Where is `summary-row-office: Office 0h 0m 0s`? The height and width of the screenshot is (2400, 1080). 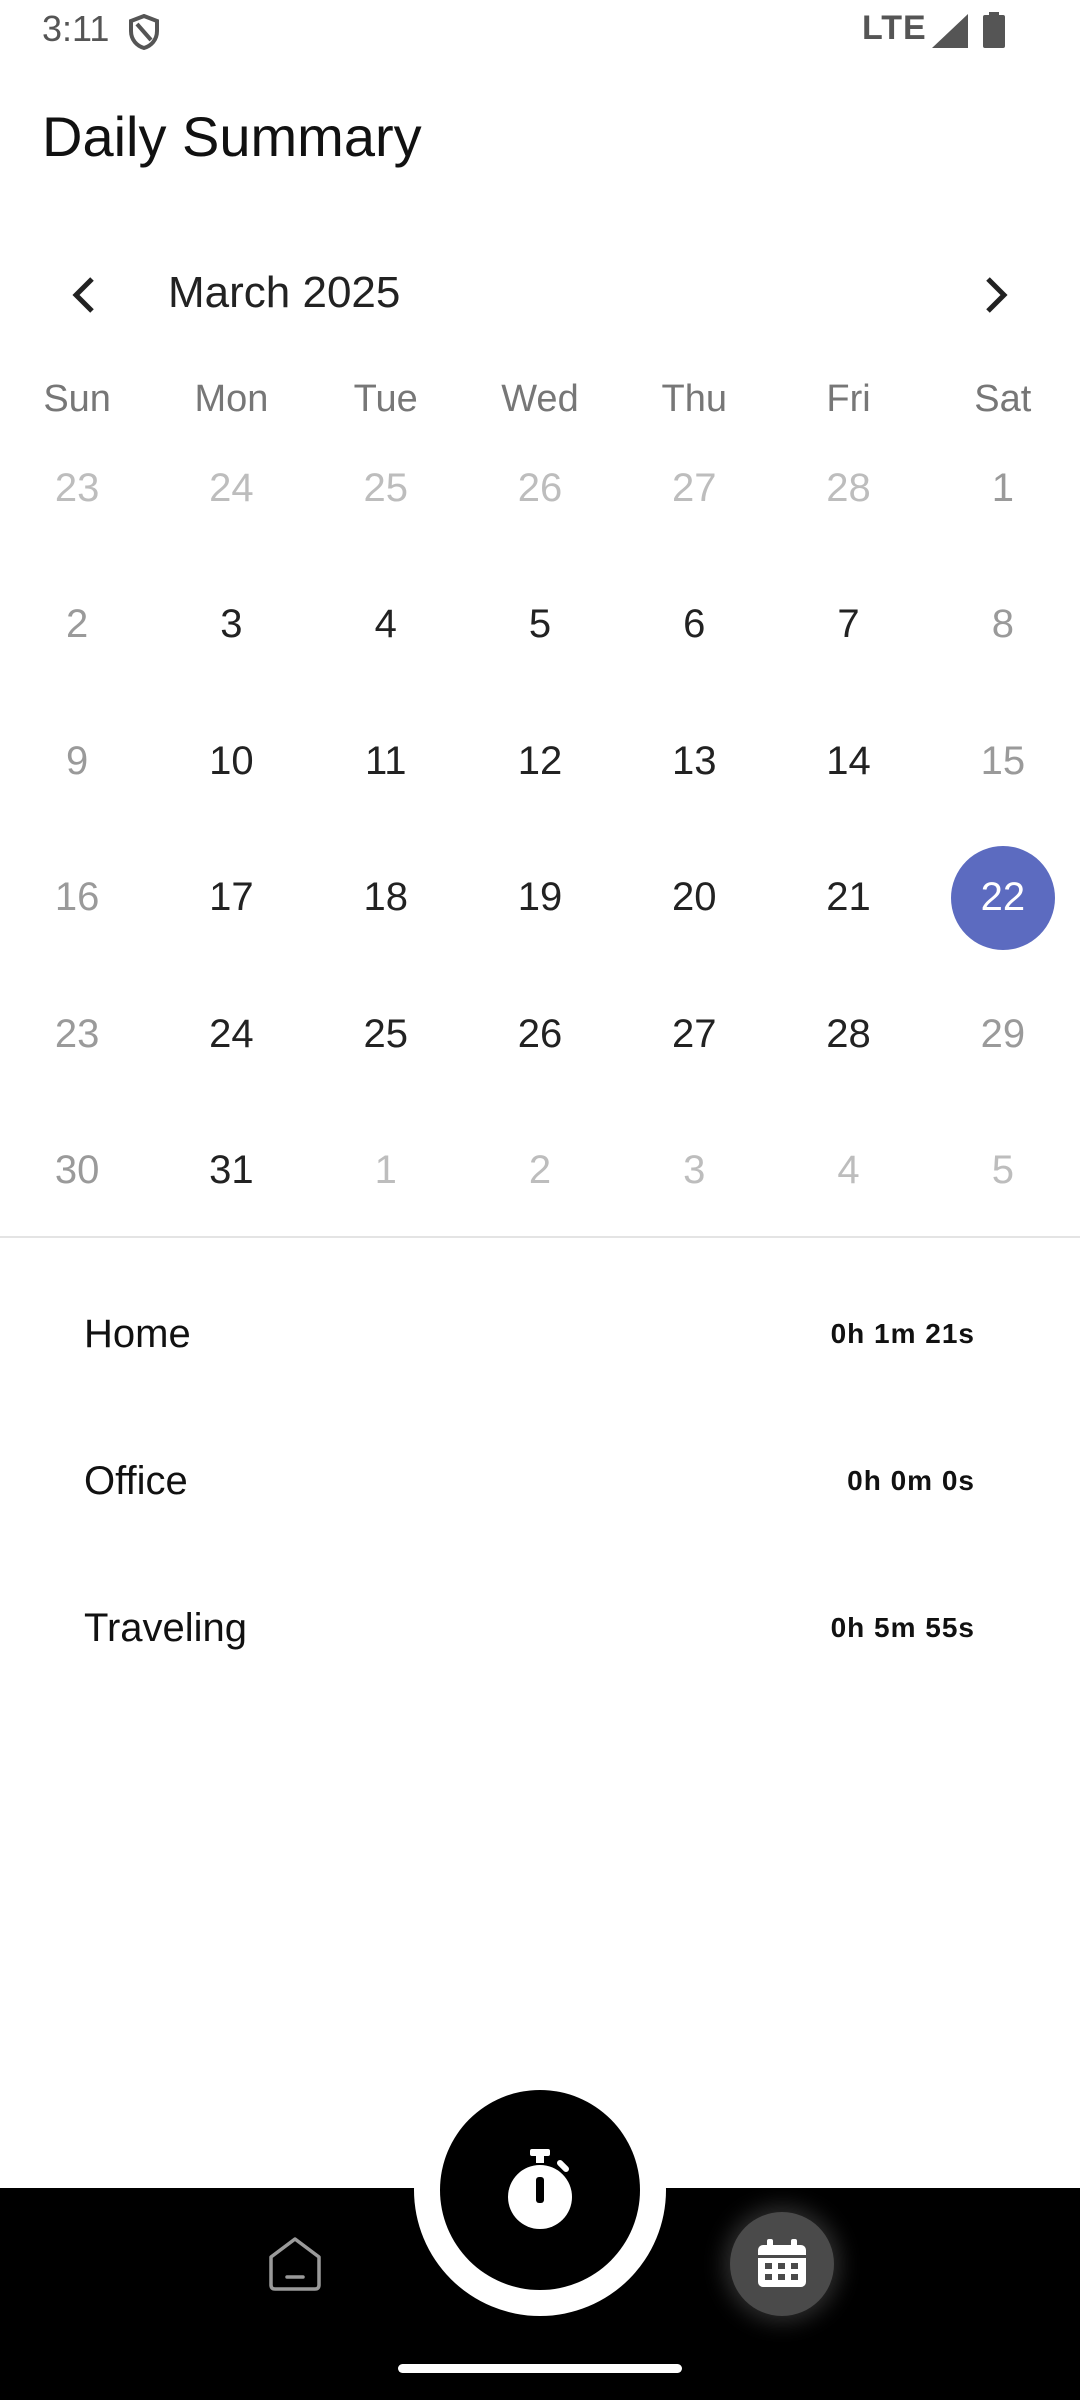
summary-row-office: Office 0h 0m 0s is located at coordinates (540, 1502).